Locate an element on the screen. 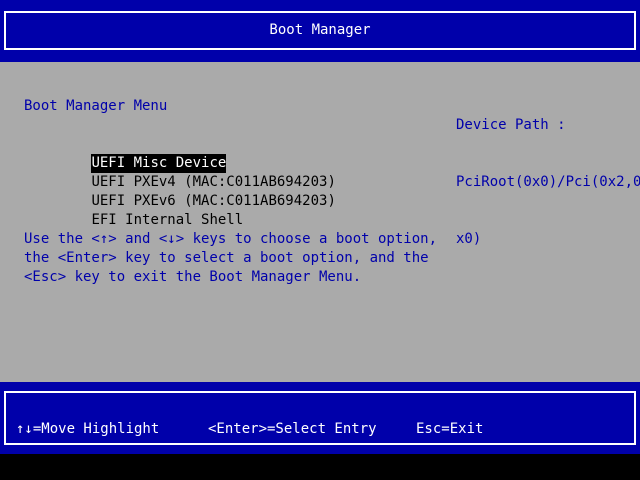 The width and height of the screenshot is (640, 480). boot-option-label: UEFI PXEv4 (MAC:C011AB694203) is located at coordinates (213, 182).